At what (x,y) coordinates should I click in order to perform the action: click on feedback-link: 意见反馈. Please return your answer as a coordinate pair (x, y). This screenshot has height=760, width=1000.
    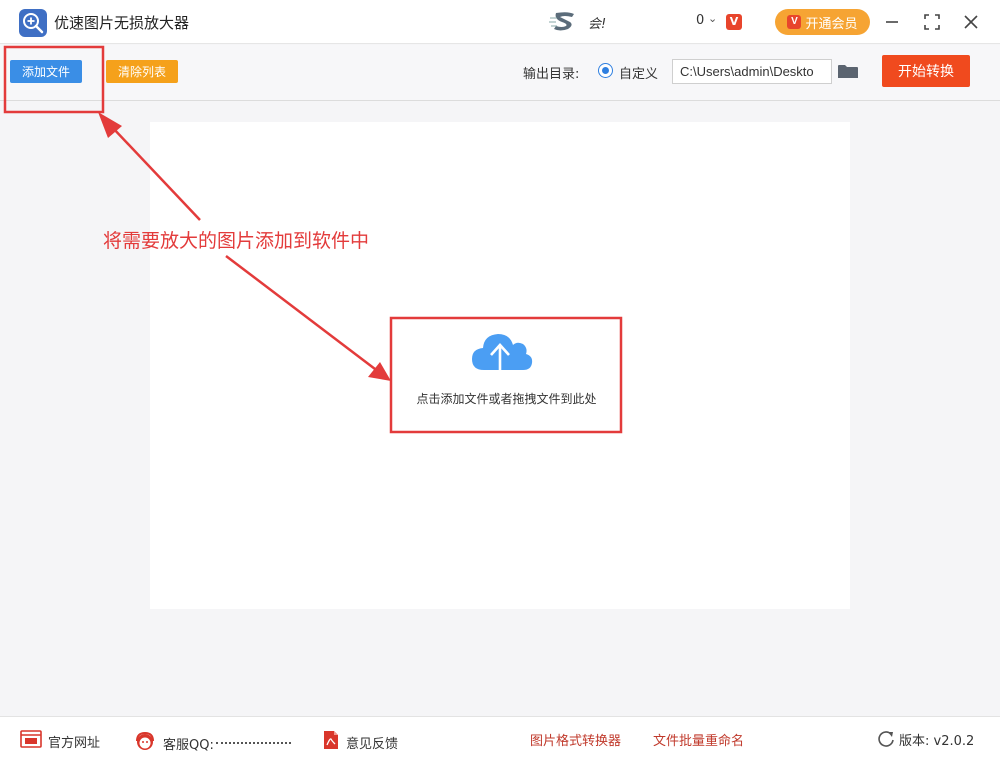
    Looking at the image, I should click on (360, 742).